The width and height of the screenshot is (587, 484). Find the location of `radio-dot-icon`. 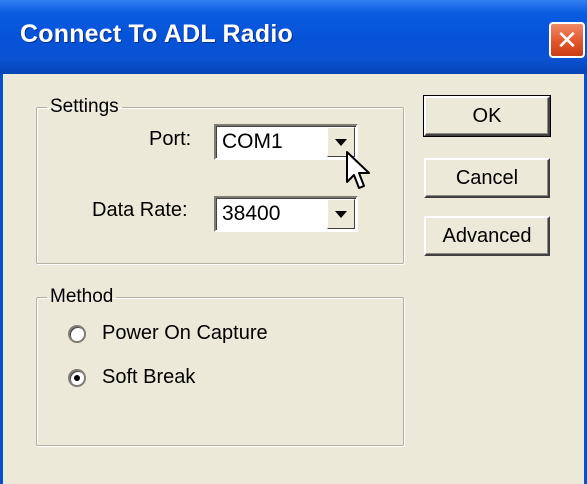

radio-dot-icon is located at coordinates (77, 377).